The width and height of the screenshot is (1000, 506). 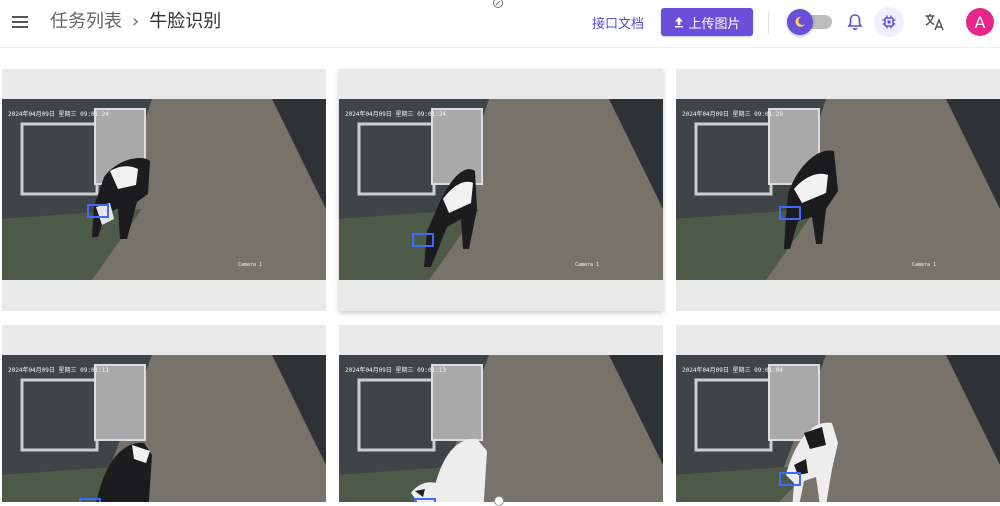 What do you see at coordinates (20, 22) in the screenshot?
I see `menu-icon` at bounding box center [20, 22].